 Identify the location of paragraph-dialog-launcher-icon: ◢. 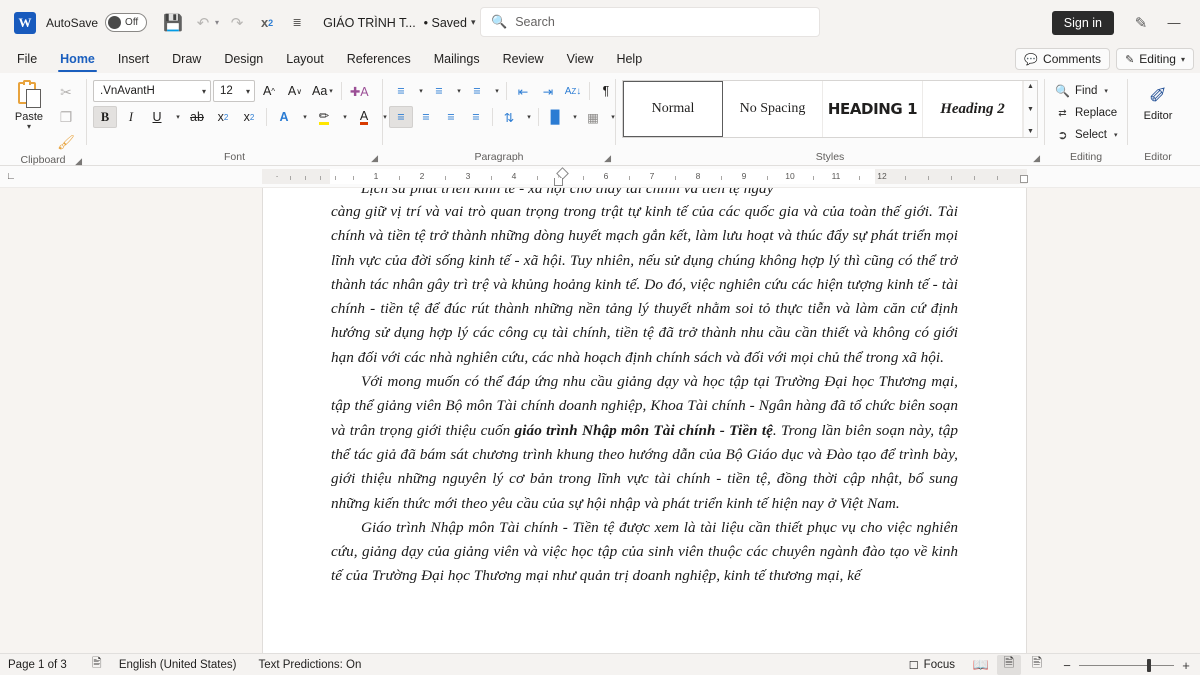
(607, 158).